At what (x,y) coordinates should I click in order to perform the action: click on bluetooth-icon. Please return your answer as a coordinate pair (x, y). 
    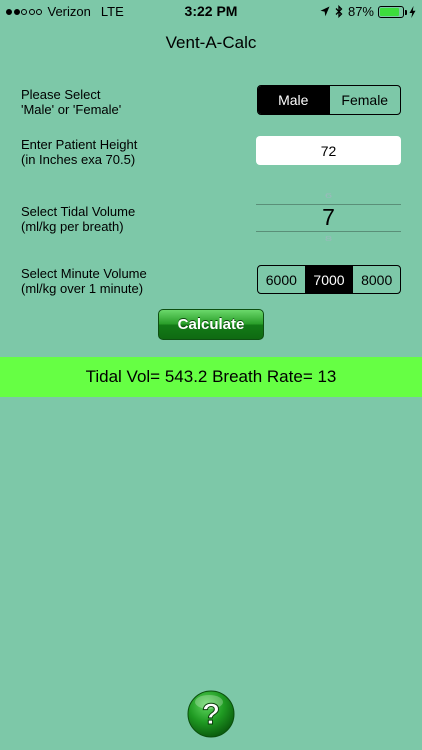
    Looking at the image, I should click on (339, 11).